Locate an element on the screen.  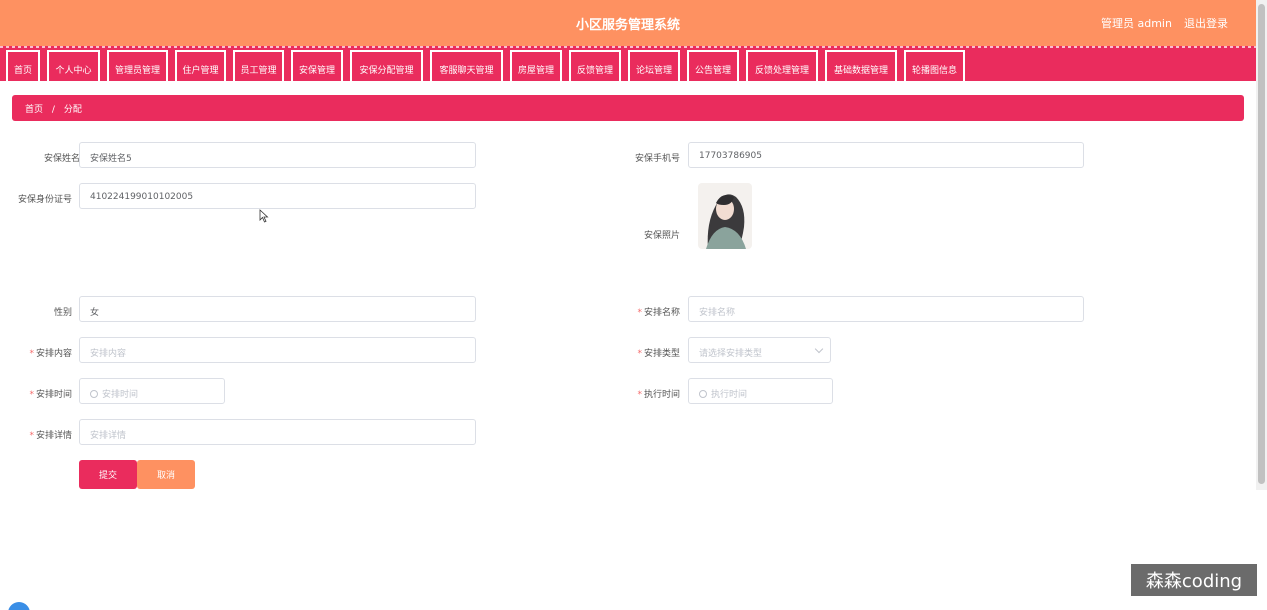
breadcrumb-current: 分配 is located at coordinates (72, 110).